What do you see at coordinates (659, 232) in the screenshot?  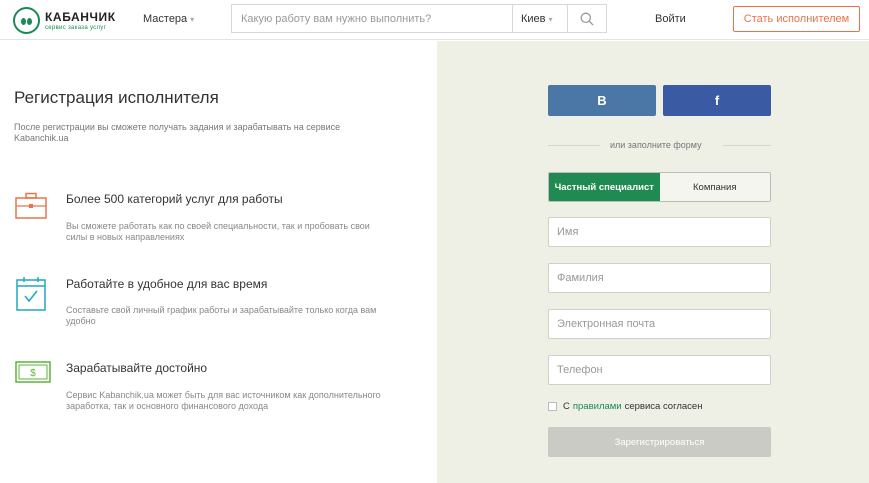 I see `first-name-field` at bounding box center [659, 232].